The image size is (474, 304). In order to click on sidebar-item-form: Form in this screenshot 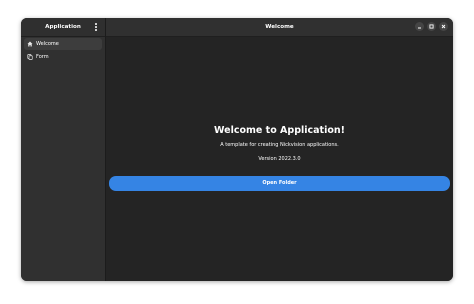, I will do `click(63, 57)`.